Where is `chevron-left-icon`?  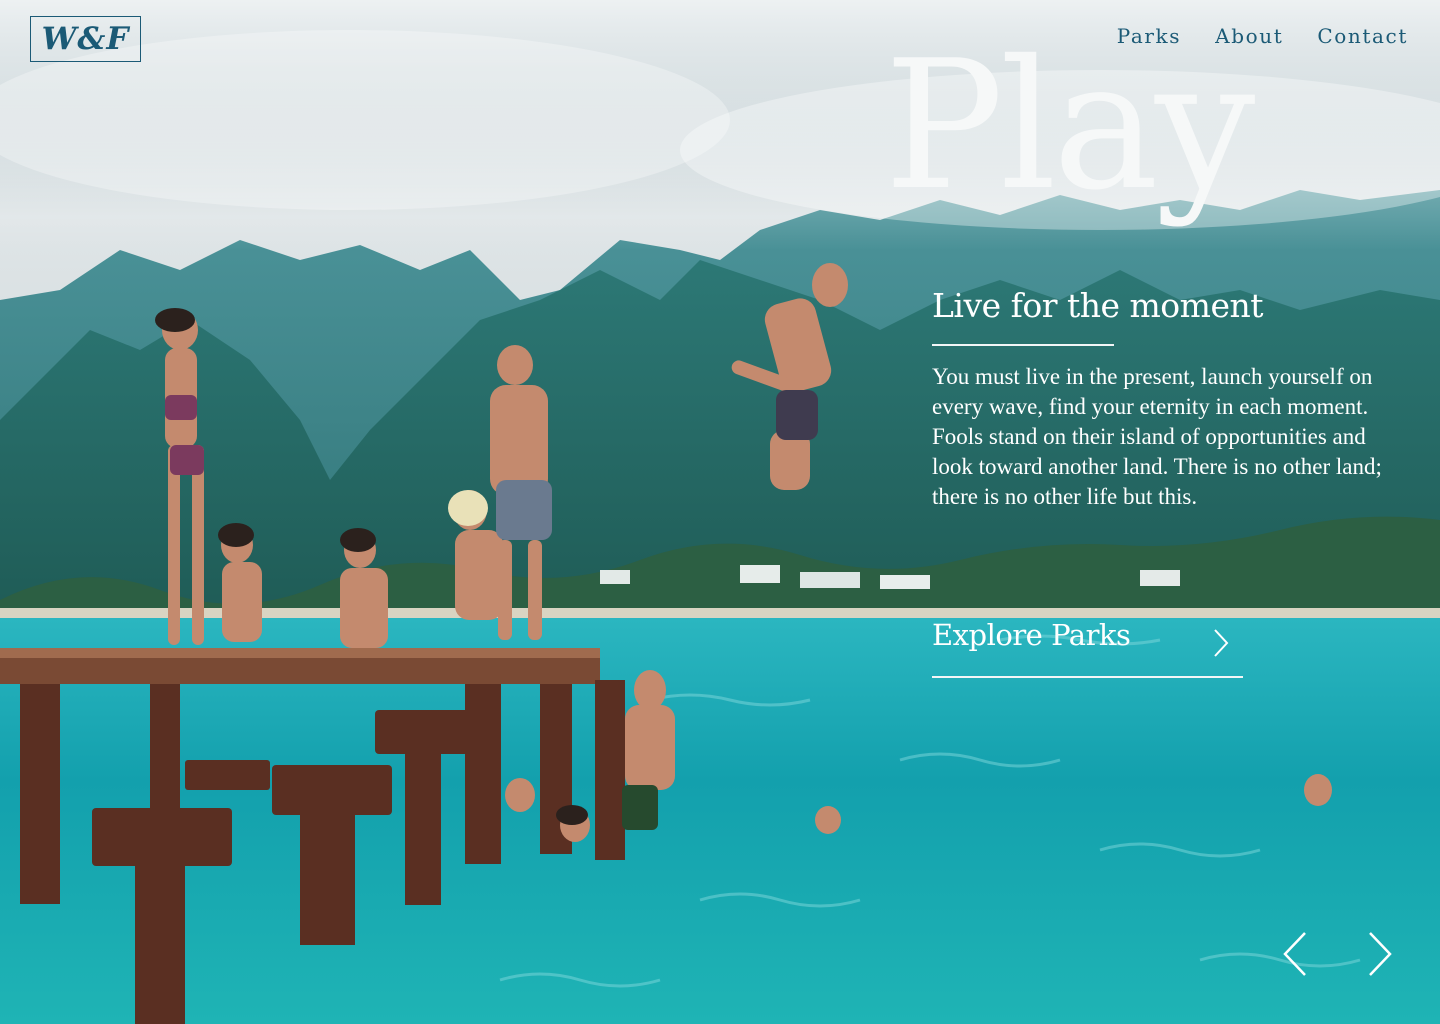 chevron-left-icon is located at coordinates (1294, 954).